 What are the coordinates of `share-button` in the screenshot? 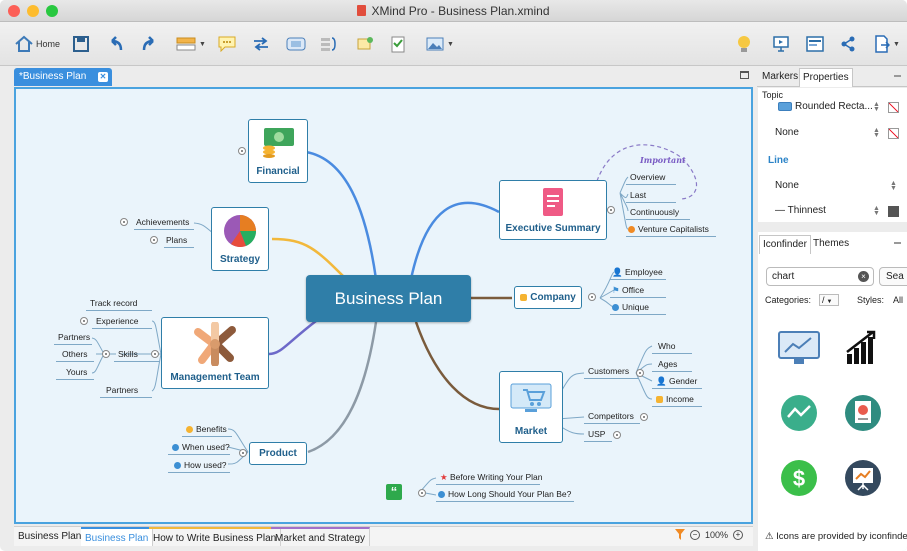 It's located at (848, 44).